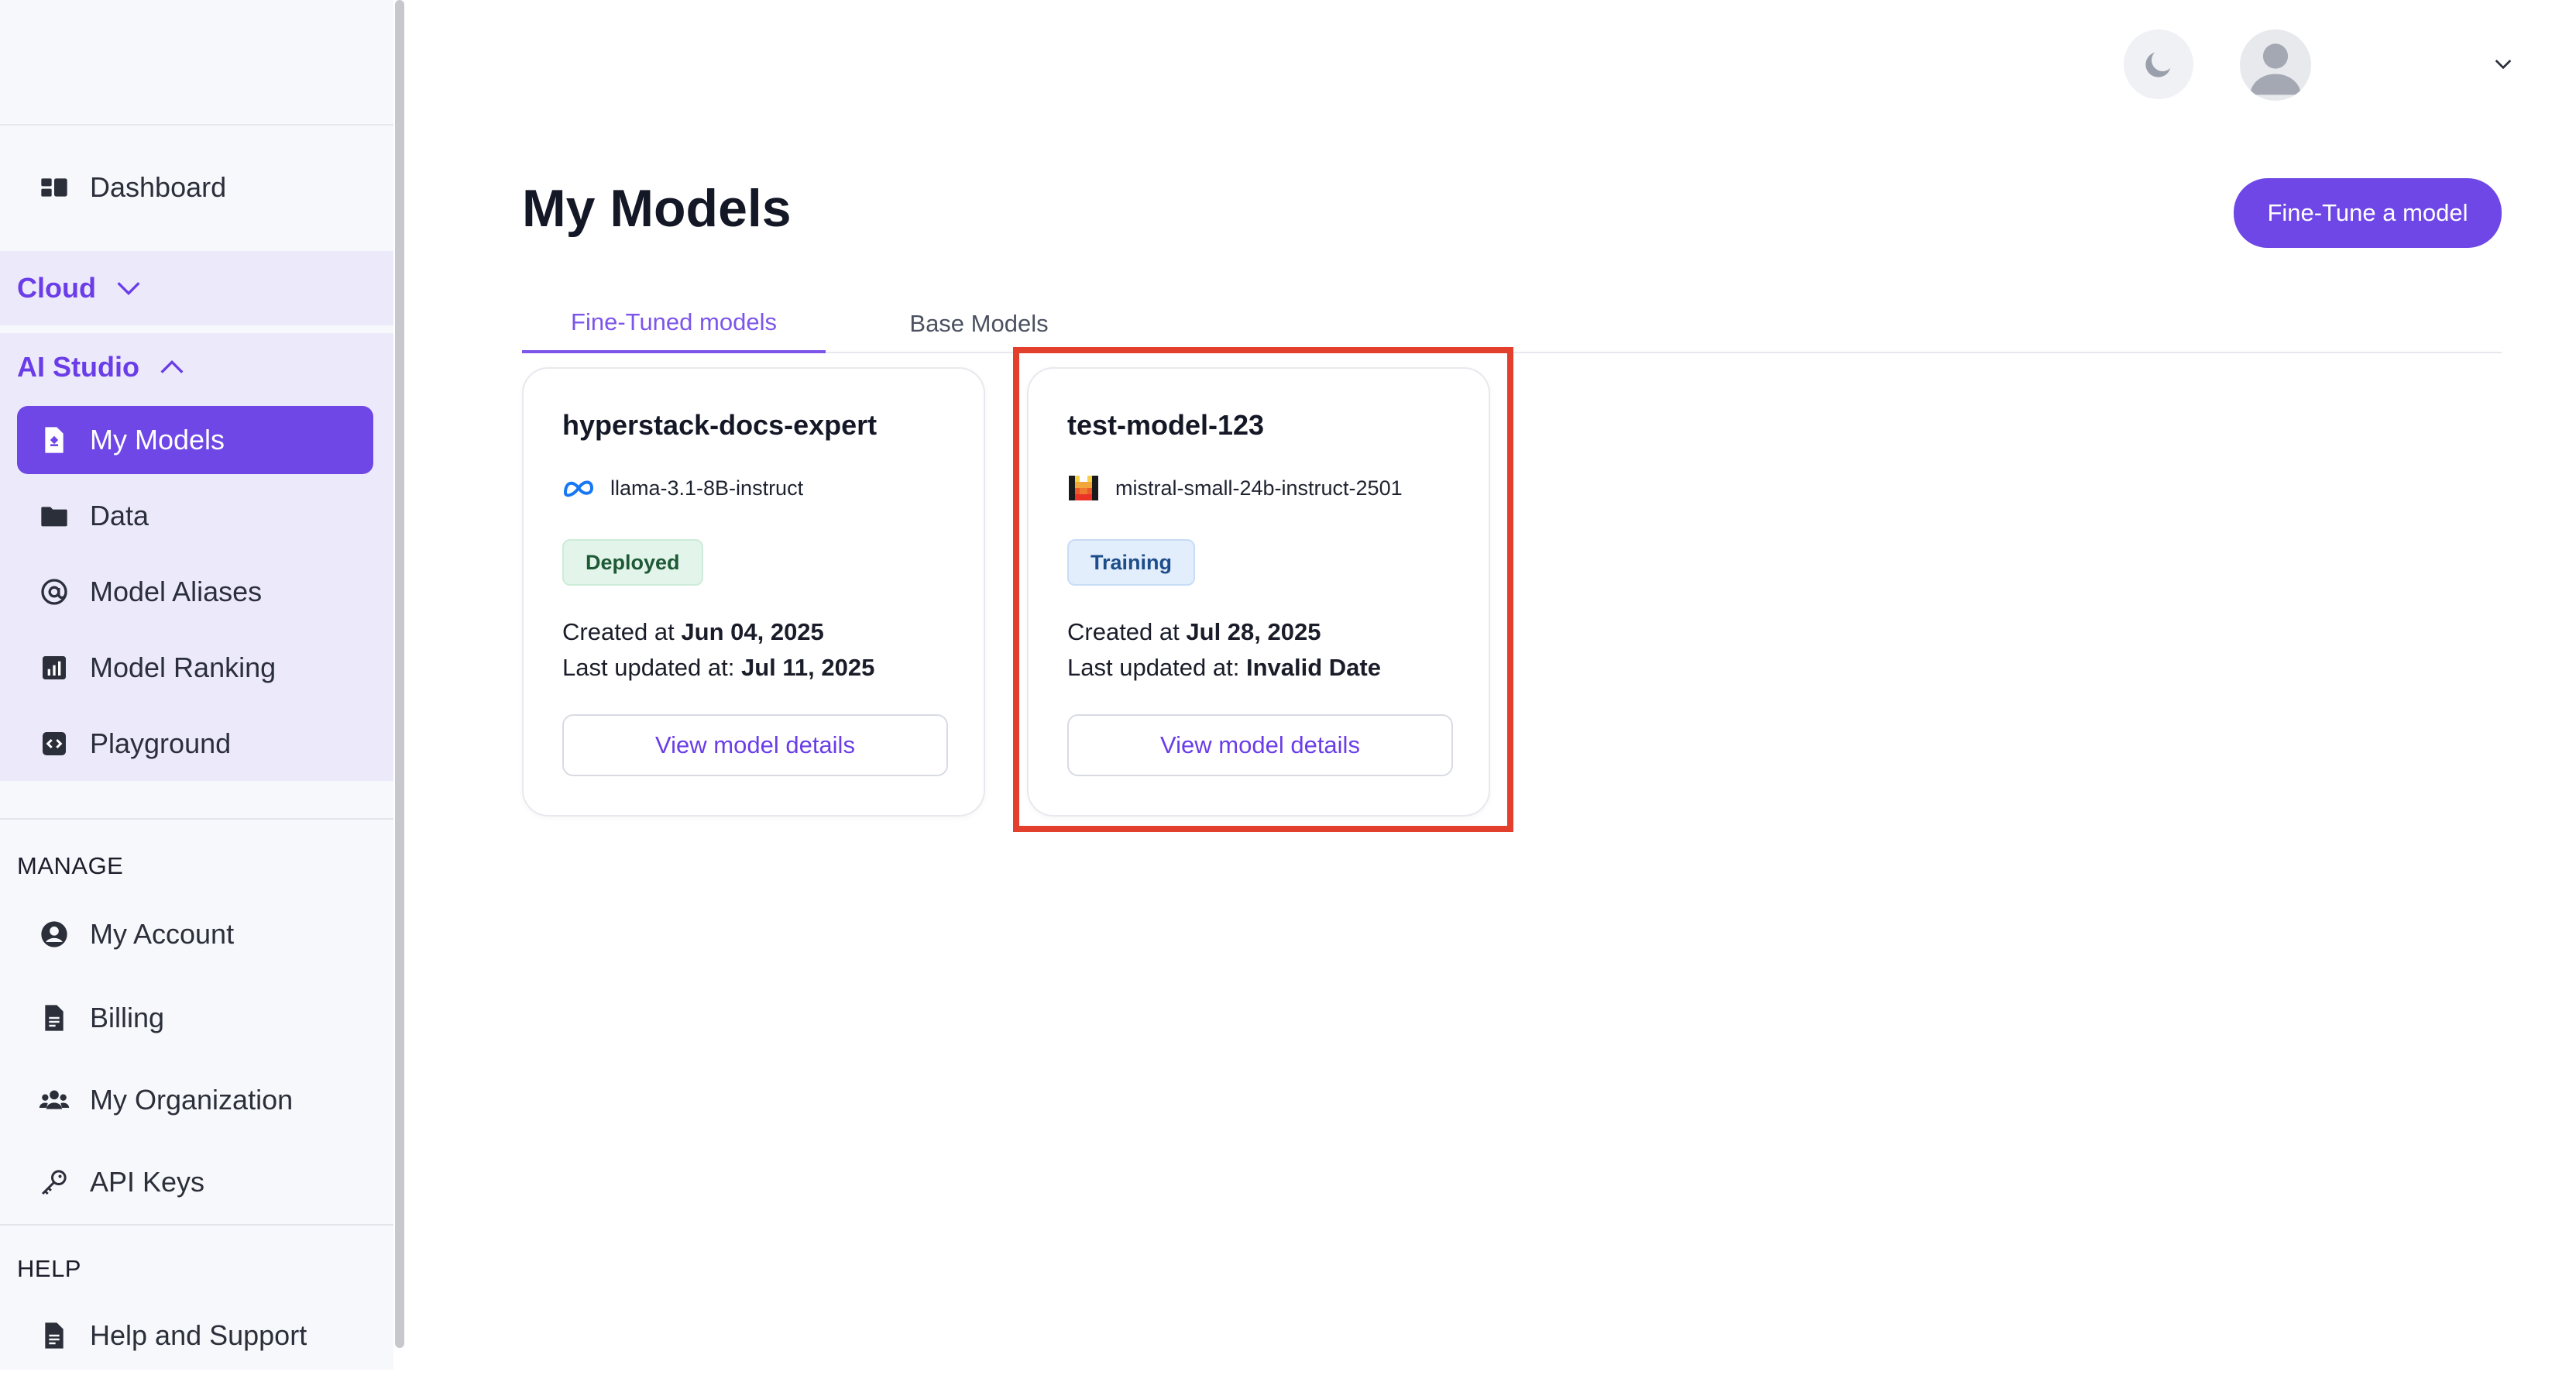 The height and width of the screenshot is (1396, 2576). I want to click on sidebar-item-dashboard: Dashboard, so click(195, 187).